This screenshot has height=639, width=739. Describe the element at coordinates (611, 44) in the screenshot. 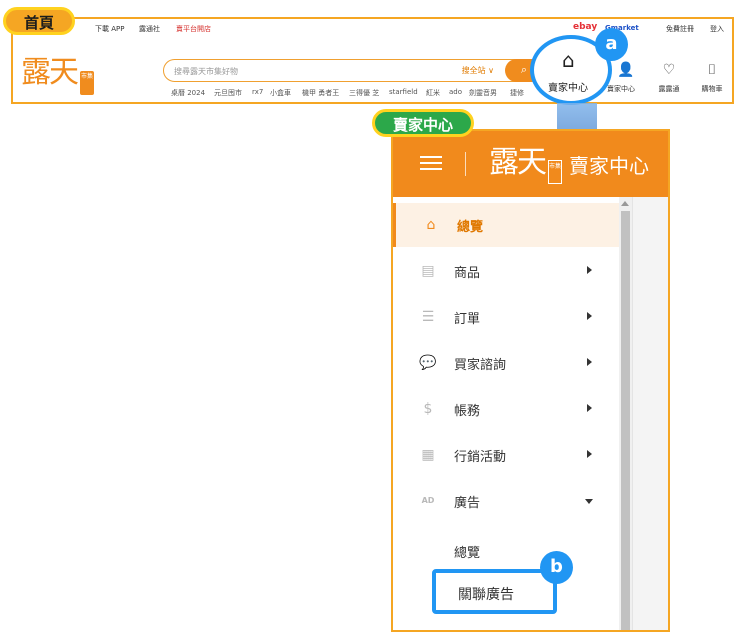

I see `step-badge-a: a` at that location.